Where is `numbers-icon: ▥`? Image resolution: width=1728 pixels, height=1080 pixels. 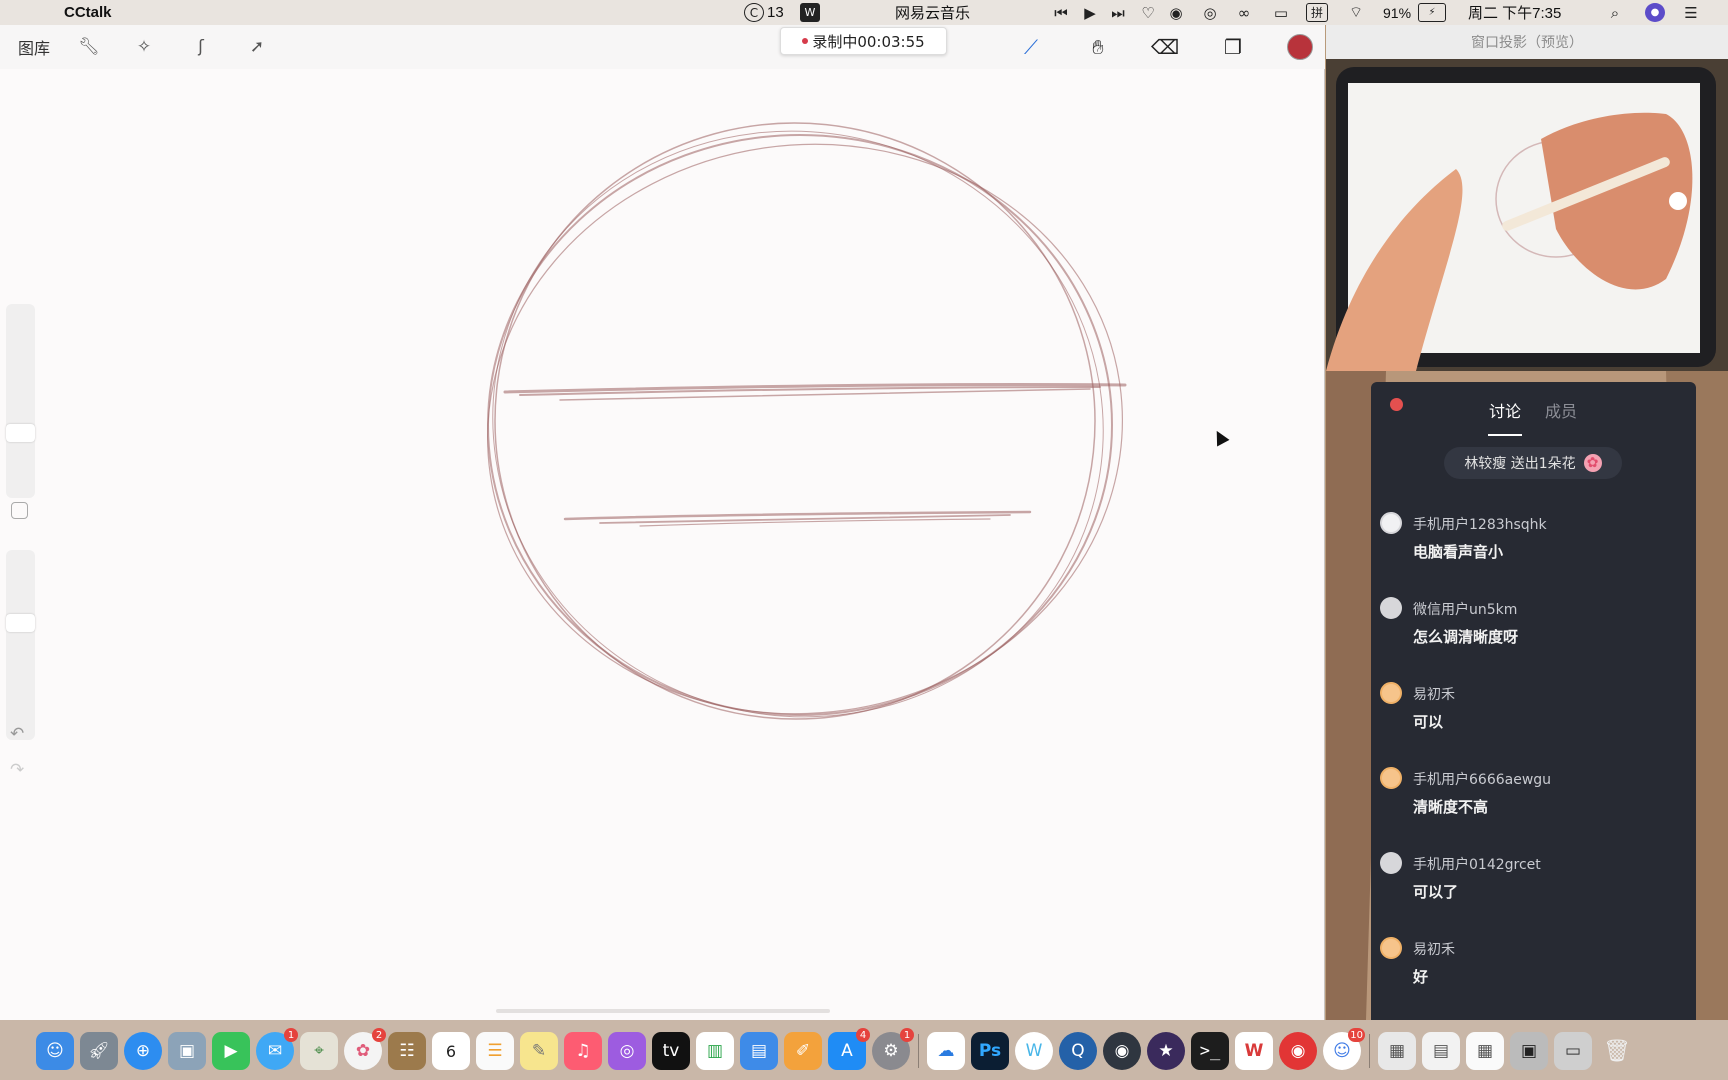 numbers-icon: ▥ is located at coordinates (715, 1051).